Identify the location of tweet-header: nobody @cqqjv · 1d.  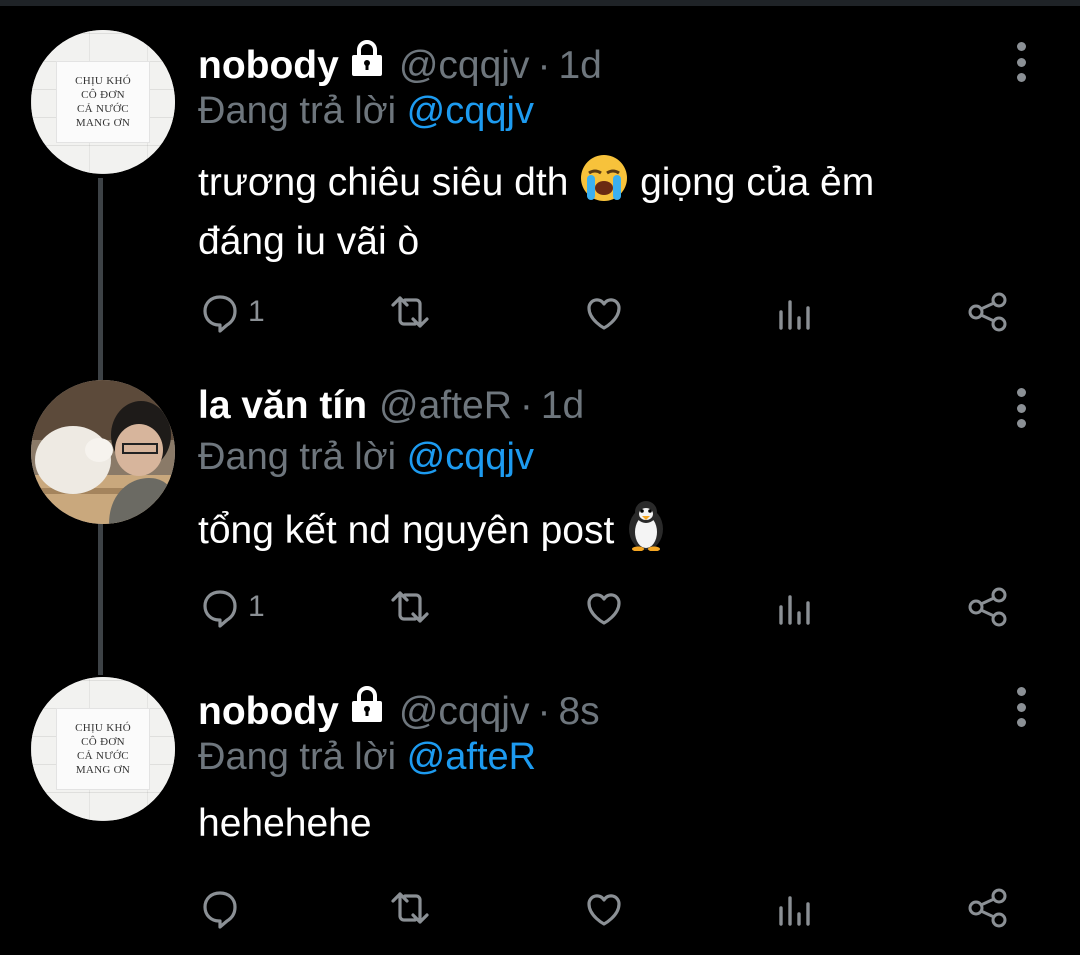
(400, 62).